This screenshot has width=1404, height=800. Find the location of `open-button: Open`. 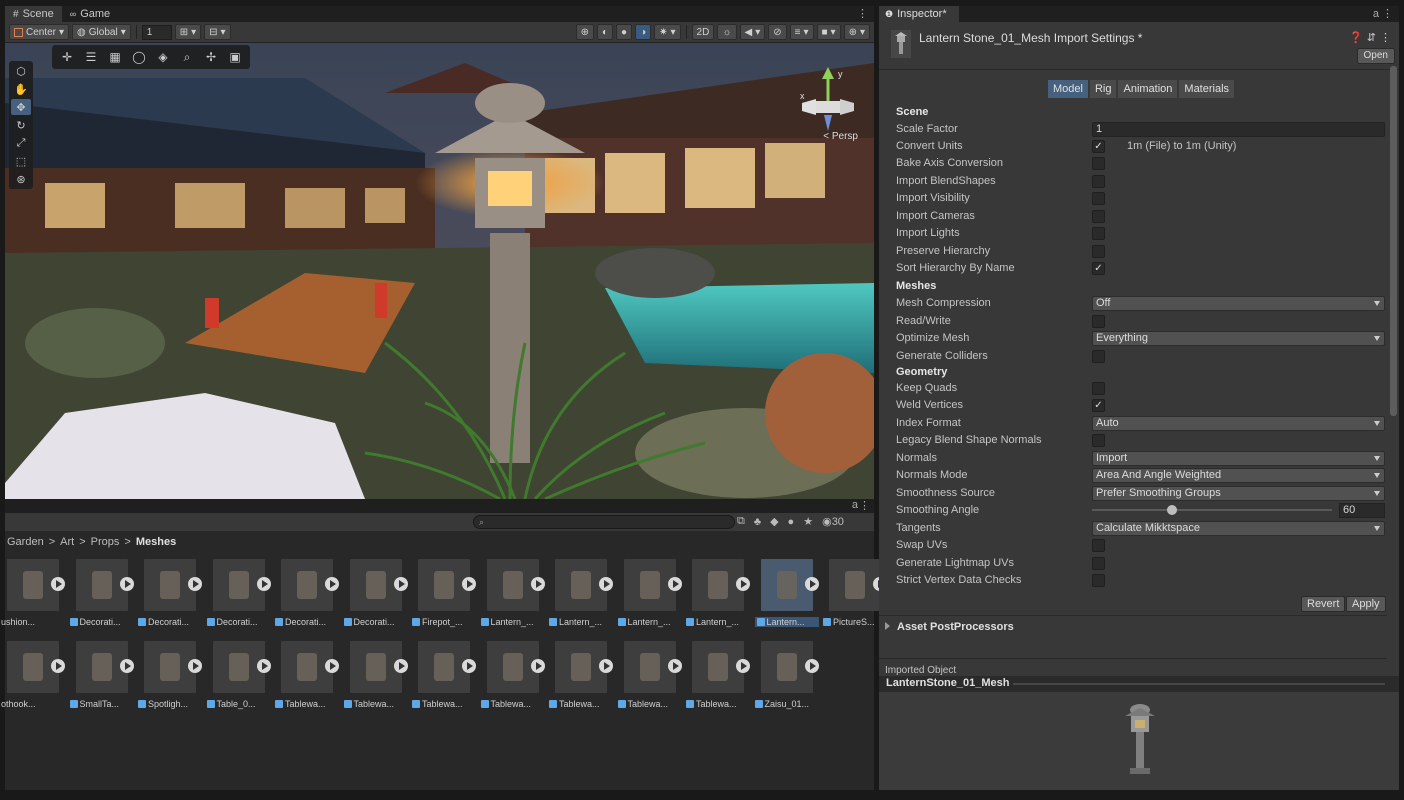

open-button: Open is located at coordinates (1375, 56).